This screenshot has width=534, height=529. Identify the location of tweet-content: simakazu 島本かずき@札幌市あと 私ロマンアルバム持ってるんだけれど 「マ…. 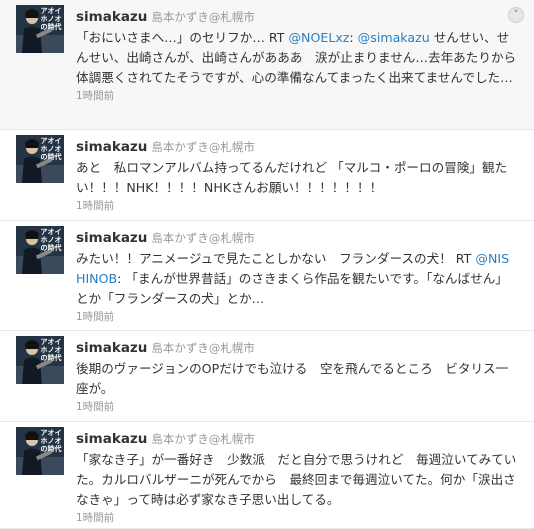
(294, 175).